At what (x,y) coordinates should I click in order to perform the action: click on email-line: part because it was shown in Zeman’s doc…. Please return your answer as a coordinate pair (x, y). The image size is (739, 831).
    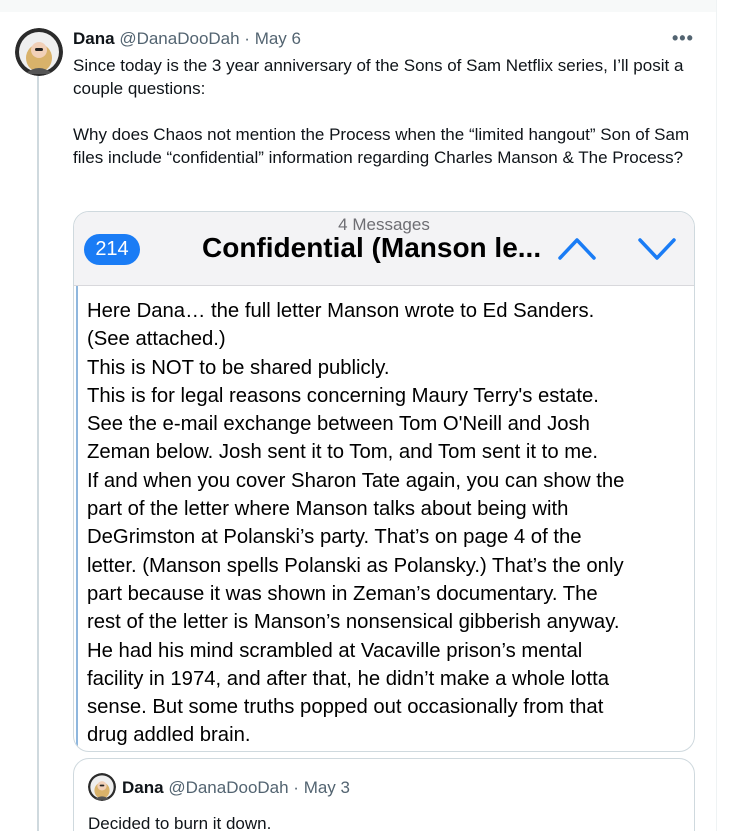
    Looking at the image, I should click on (342, 593).